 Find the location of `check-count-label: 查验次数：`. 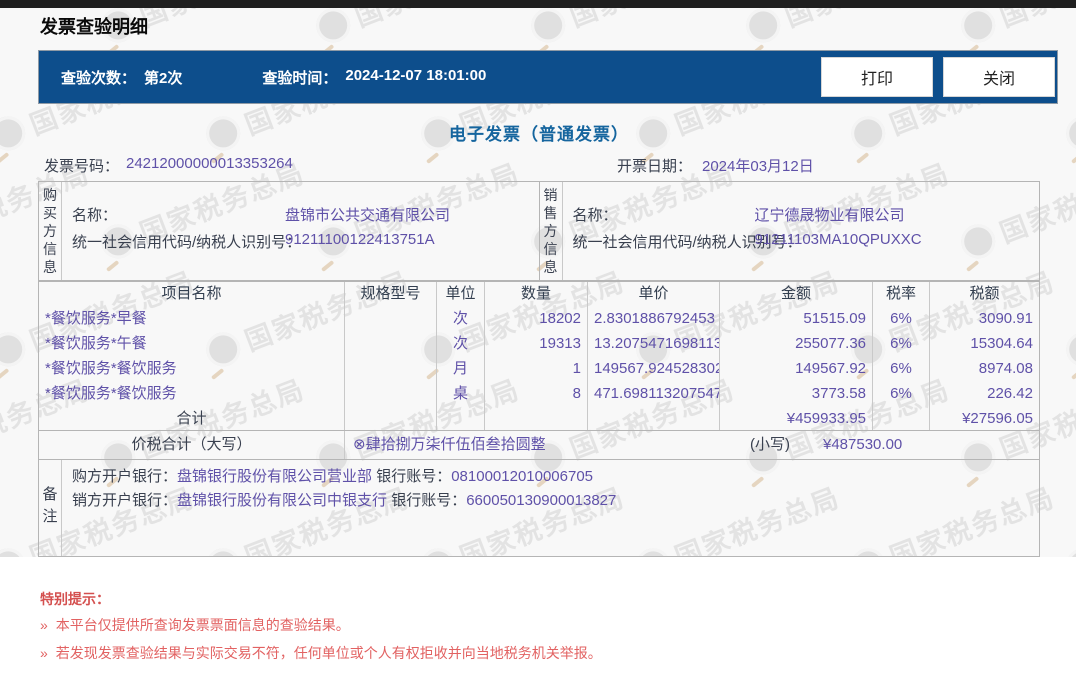

check-count-label: 查验次数： is located at coordinates (99, 78).